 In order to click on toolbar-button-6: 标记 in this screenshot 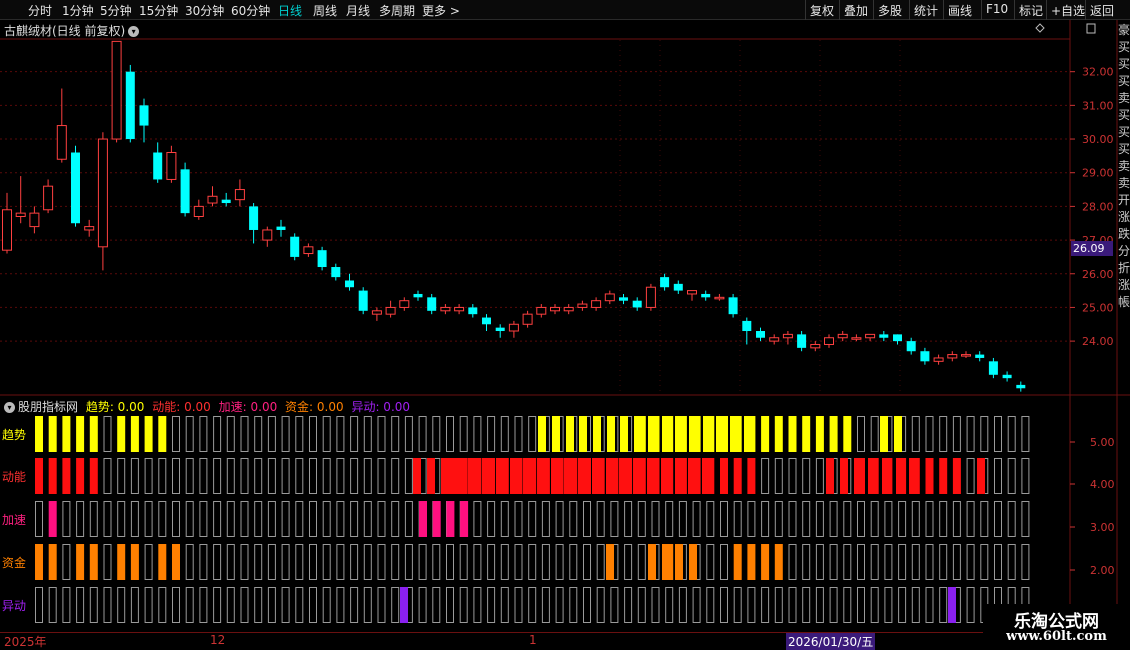, I will do `click(1031, 10)`.